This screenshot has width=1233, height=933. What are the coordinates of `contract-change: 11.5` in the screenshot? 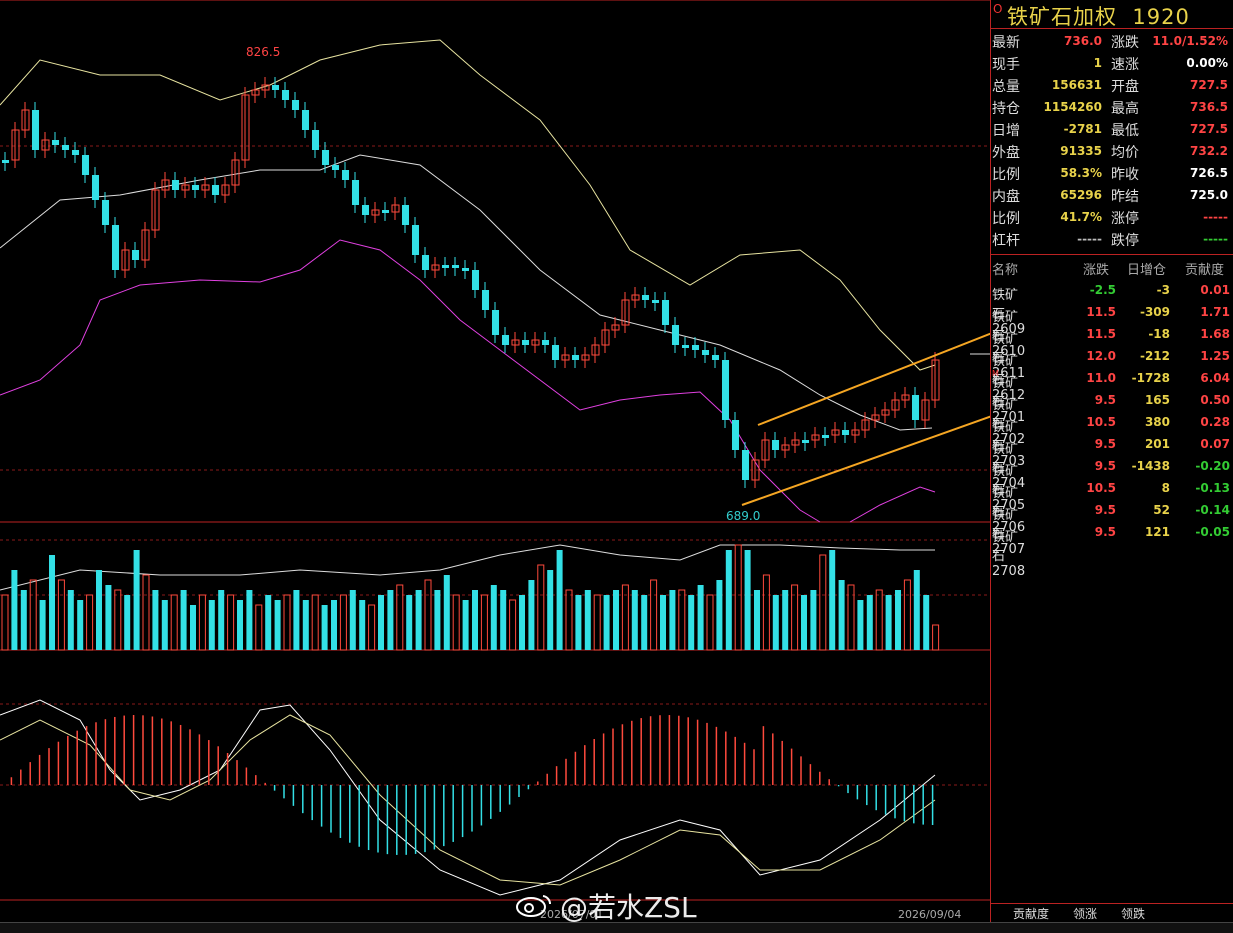 It's located at (1101, 334).